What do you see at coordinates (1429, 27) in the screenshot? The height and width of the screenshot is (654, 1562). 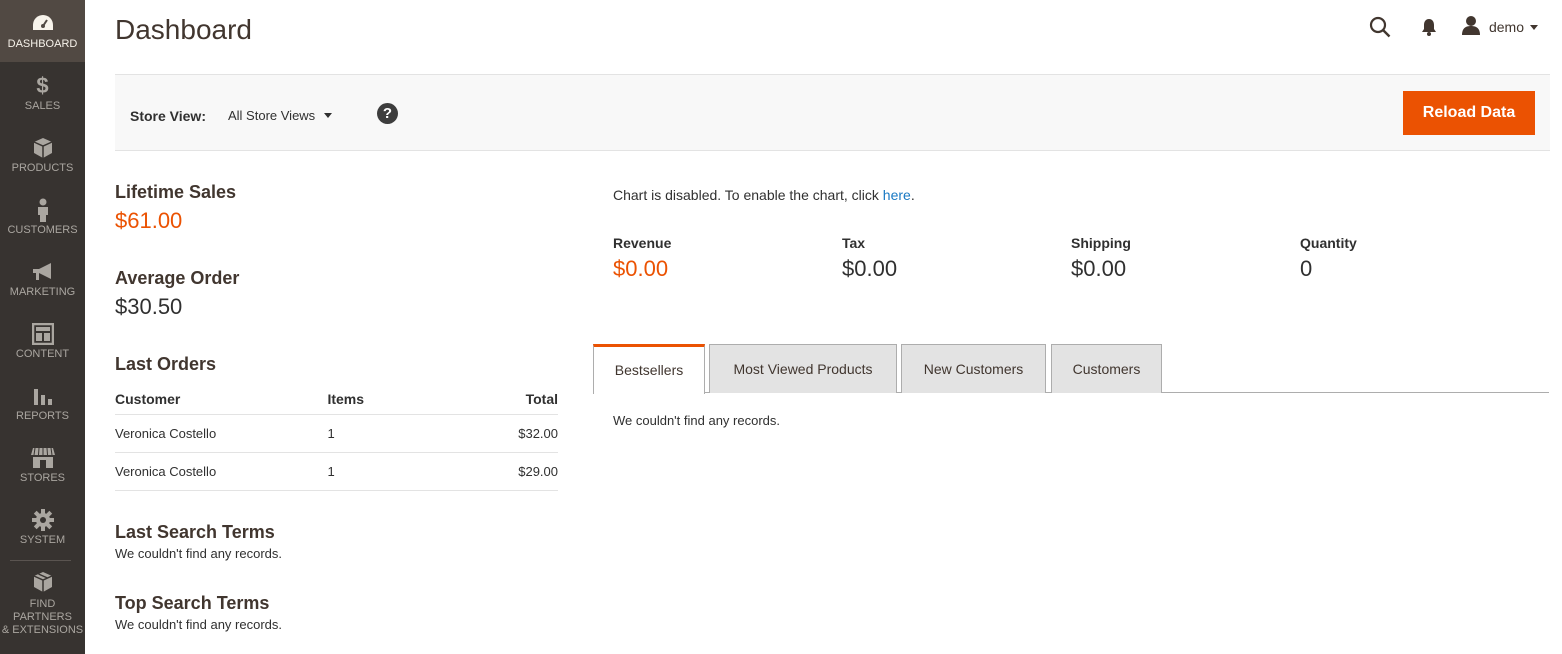 I see `notifications-bell-icon` at bounding box center [1429, 27].